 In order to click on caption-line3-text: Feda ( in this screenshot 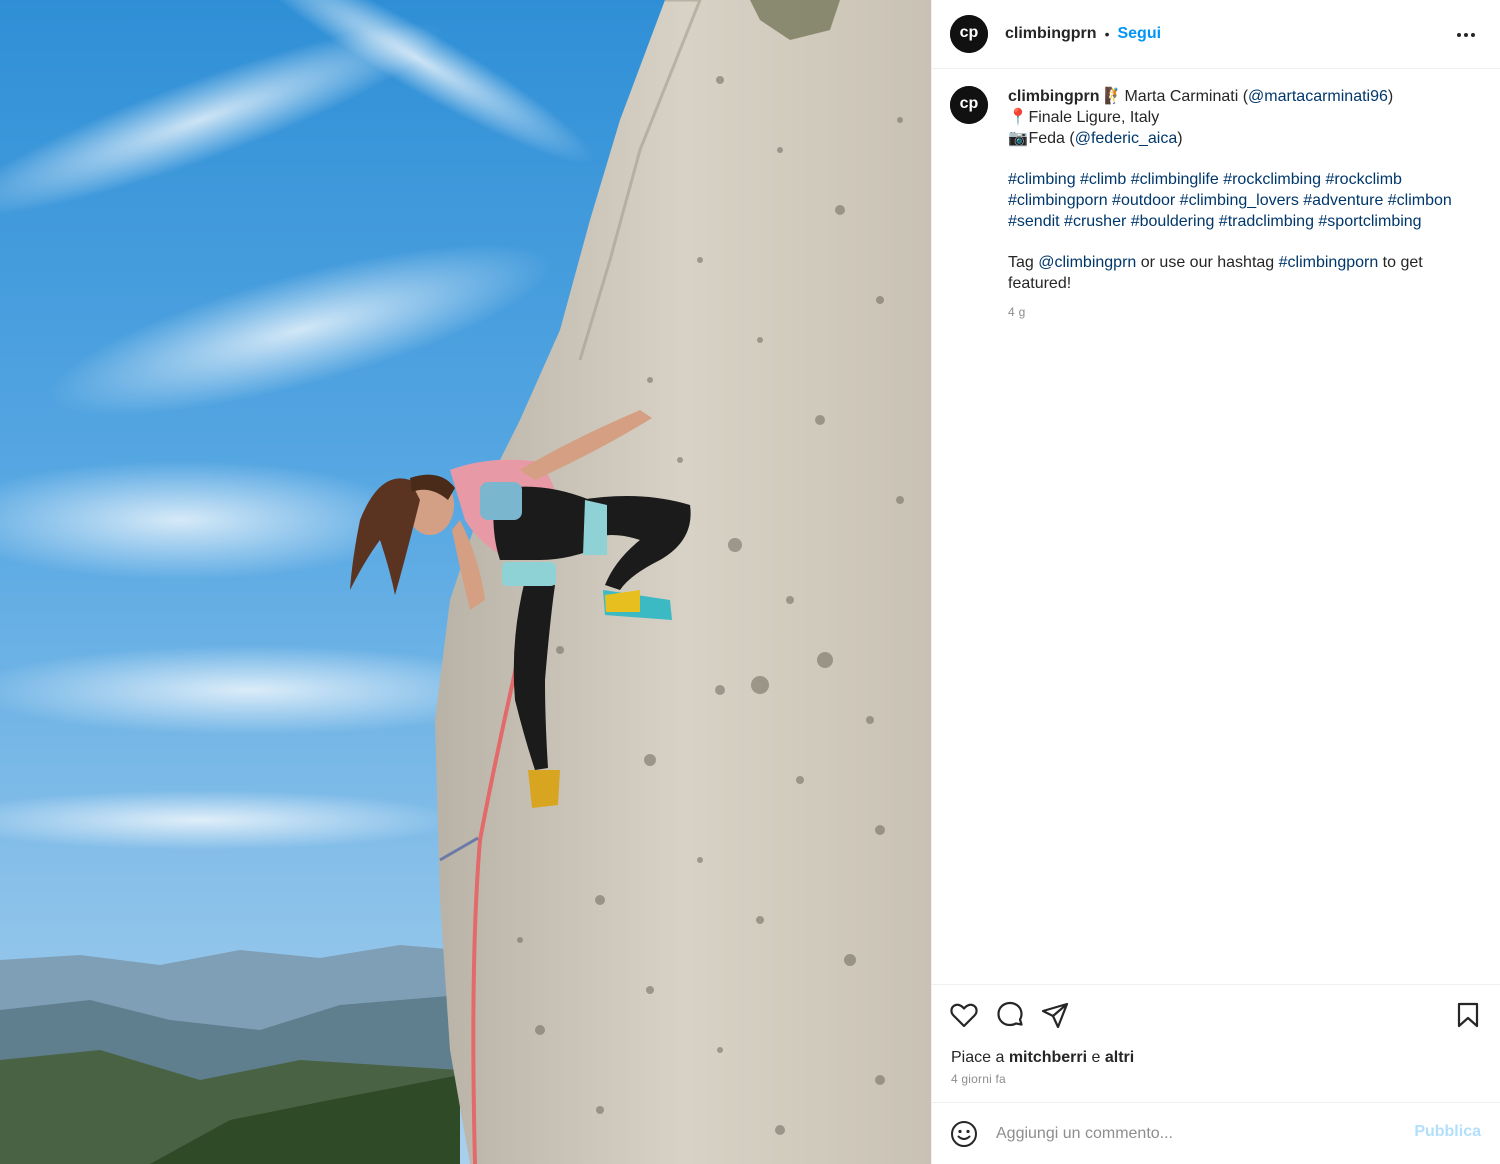, I will do `click(1051, 138)`.